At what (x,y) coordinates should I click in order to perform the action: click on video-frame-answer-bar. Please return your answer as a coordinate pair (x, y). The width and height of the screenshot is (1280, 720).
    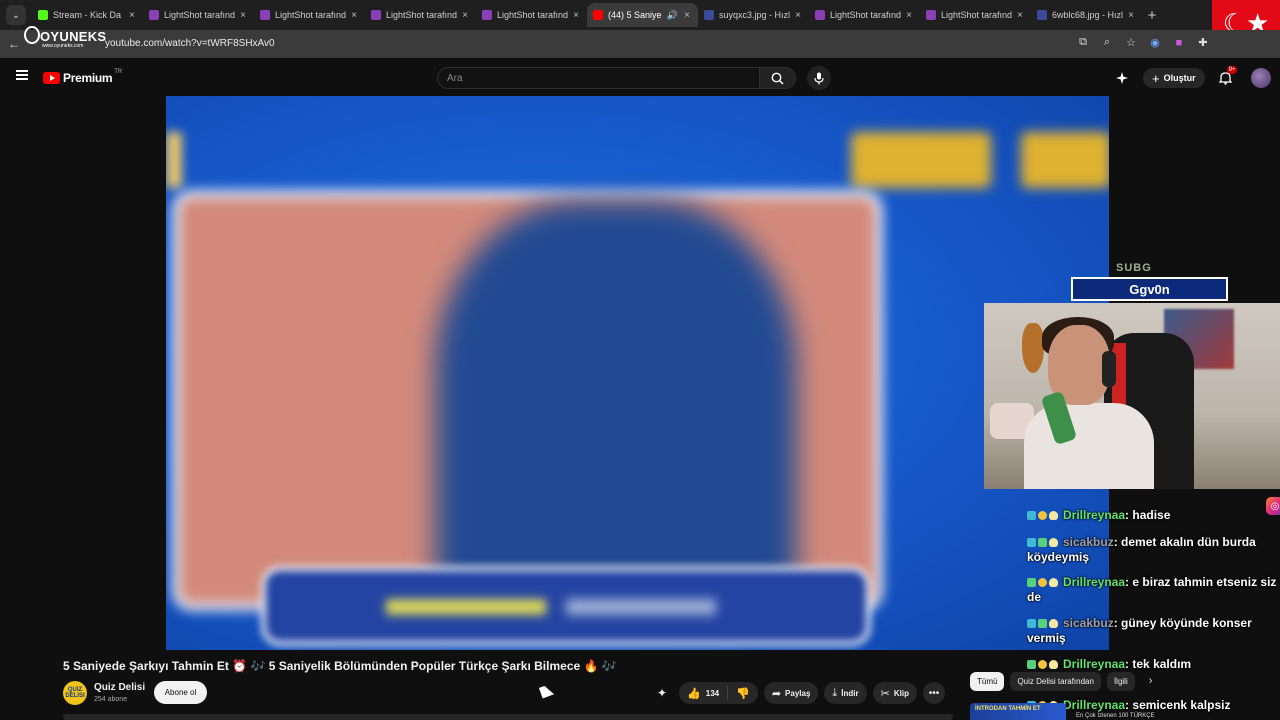
    Looking at the image, I should click on (566, 606).